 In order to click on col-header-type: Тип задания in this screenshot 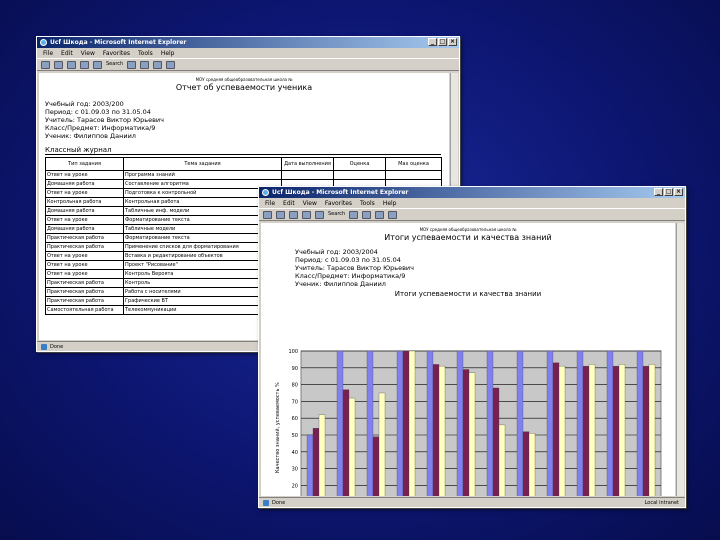, I will do `click(84, 164)`.